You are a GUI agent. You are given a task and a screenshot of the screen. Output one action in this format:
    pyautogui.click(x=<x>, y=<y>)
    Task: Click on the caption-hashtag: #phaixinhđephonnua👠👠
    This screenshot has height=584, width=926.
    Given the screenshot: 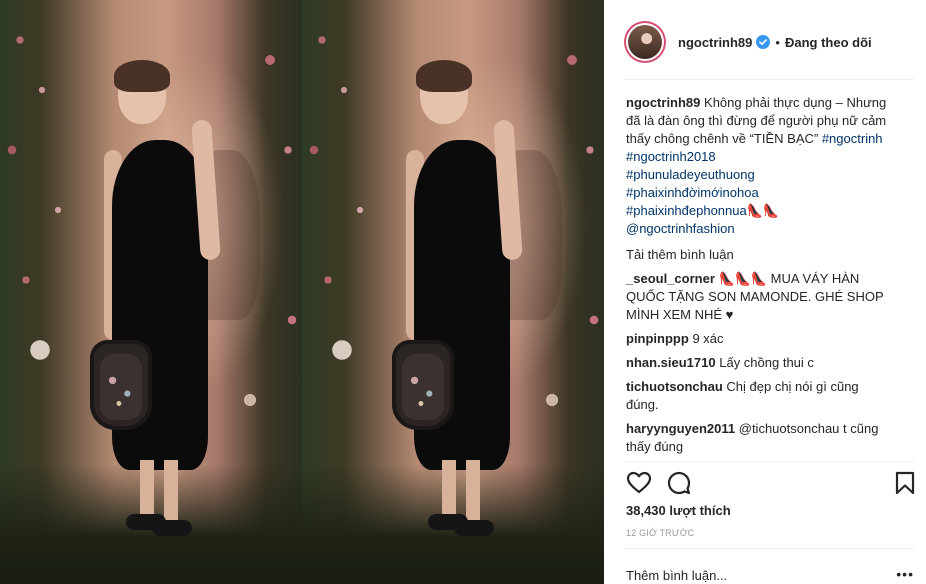 What is the action you would take?
    pyautogui.click(x=759, y=211)
    